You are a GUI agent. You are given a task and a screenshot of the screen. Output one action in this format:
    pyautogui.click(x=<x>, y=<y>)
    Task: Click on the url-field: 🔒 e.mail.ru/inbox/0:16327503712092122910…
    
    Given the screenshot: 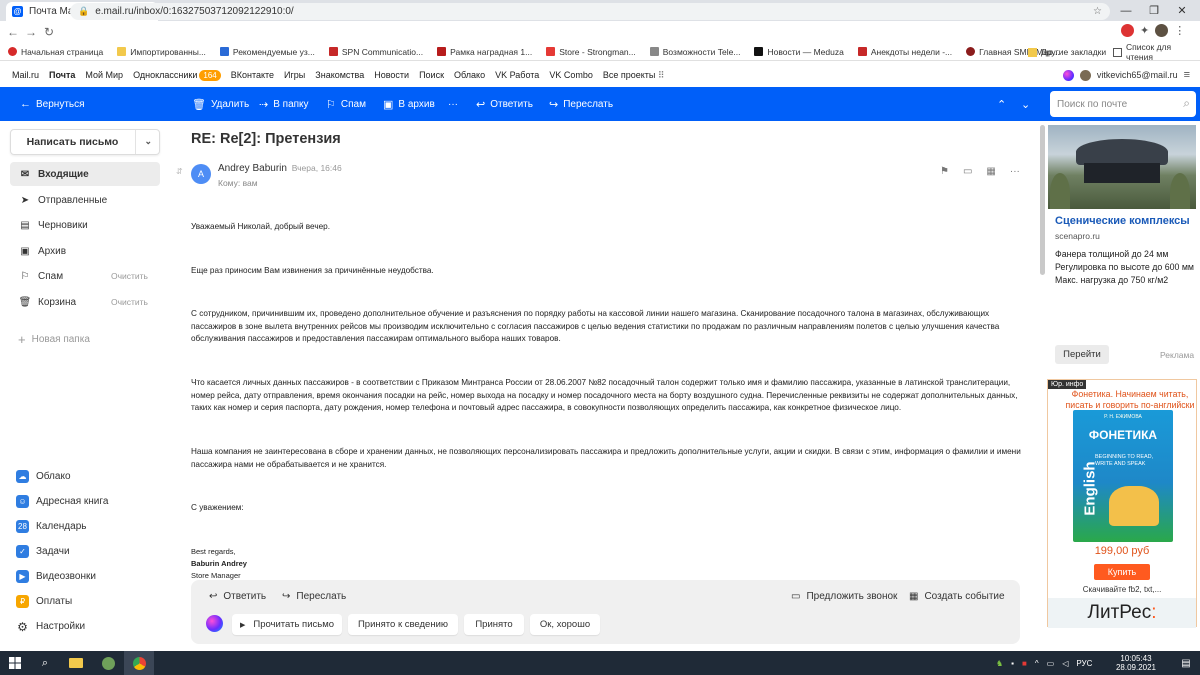 What is the action you would take?
    pyautogui.click(x=590, y=11)
    